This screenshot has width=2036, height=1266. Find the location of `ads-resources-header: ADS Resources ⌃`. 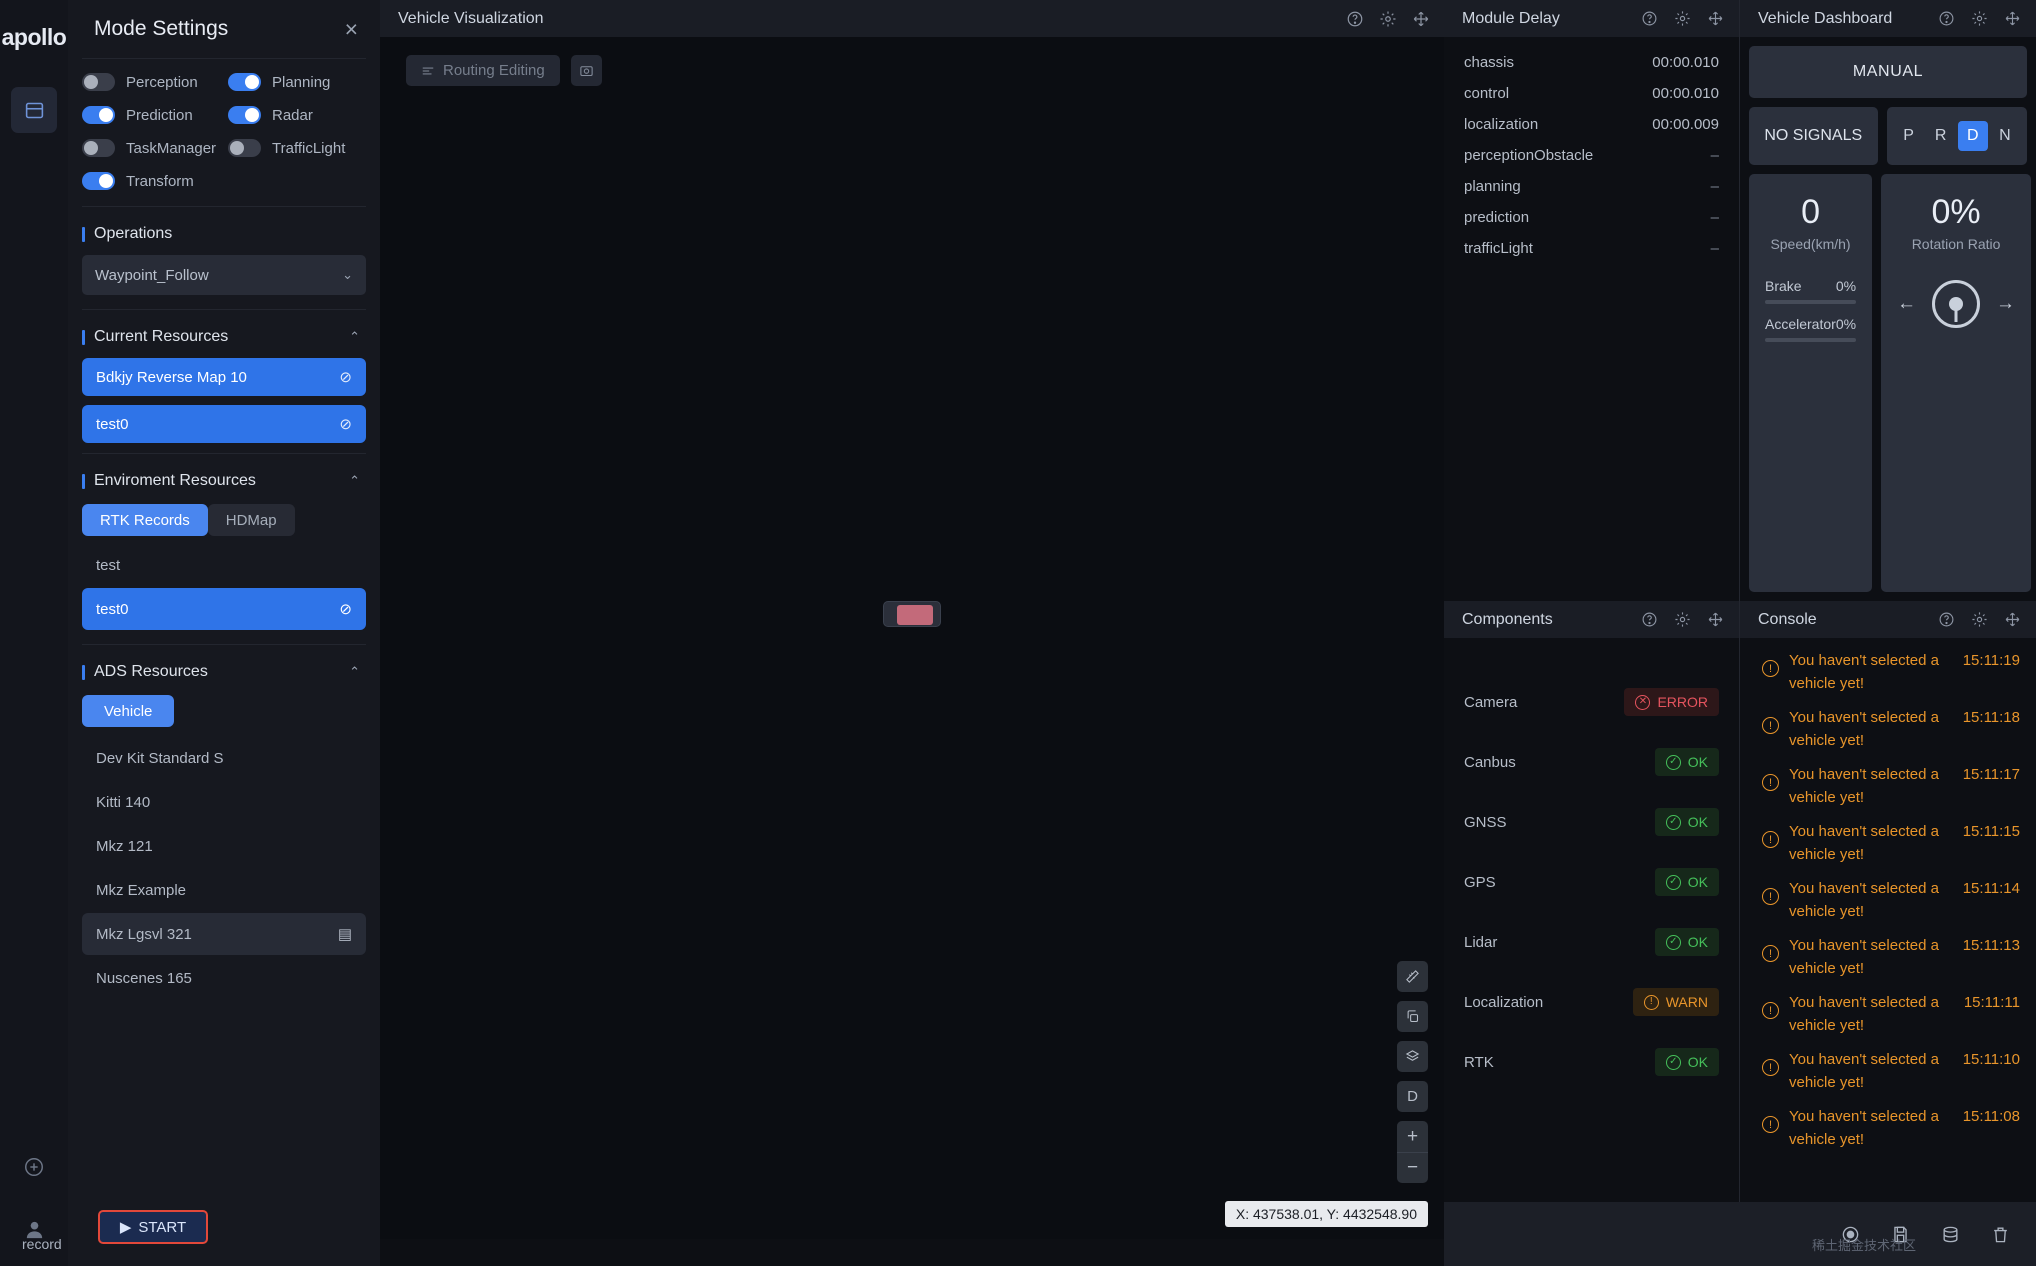

ads-resources-header: ADS Resources ⌃ is located at coordinates (224, 669).